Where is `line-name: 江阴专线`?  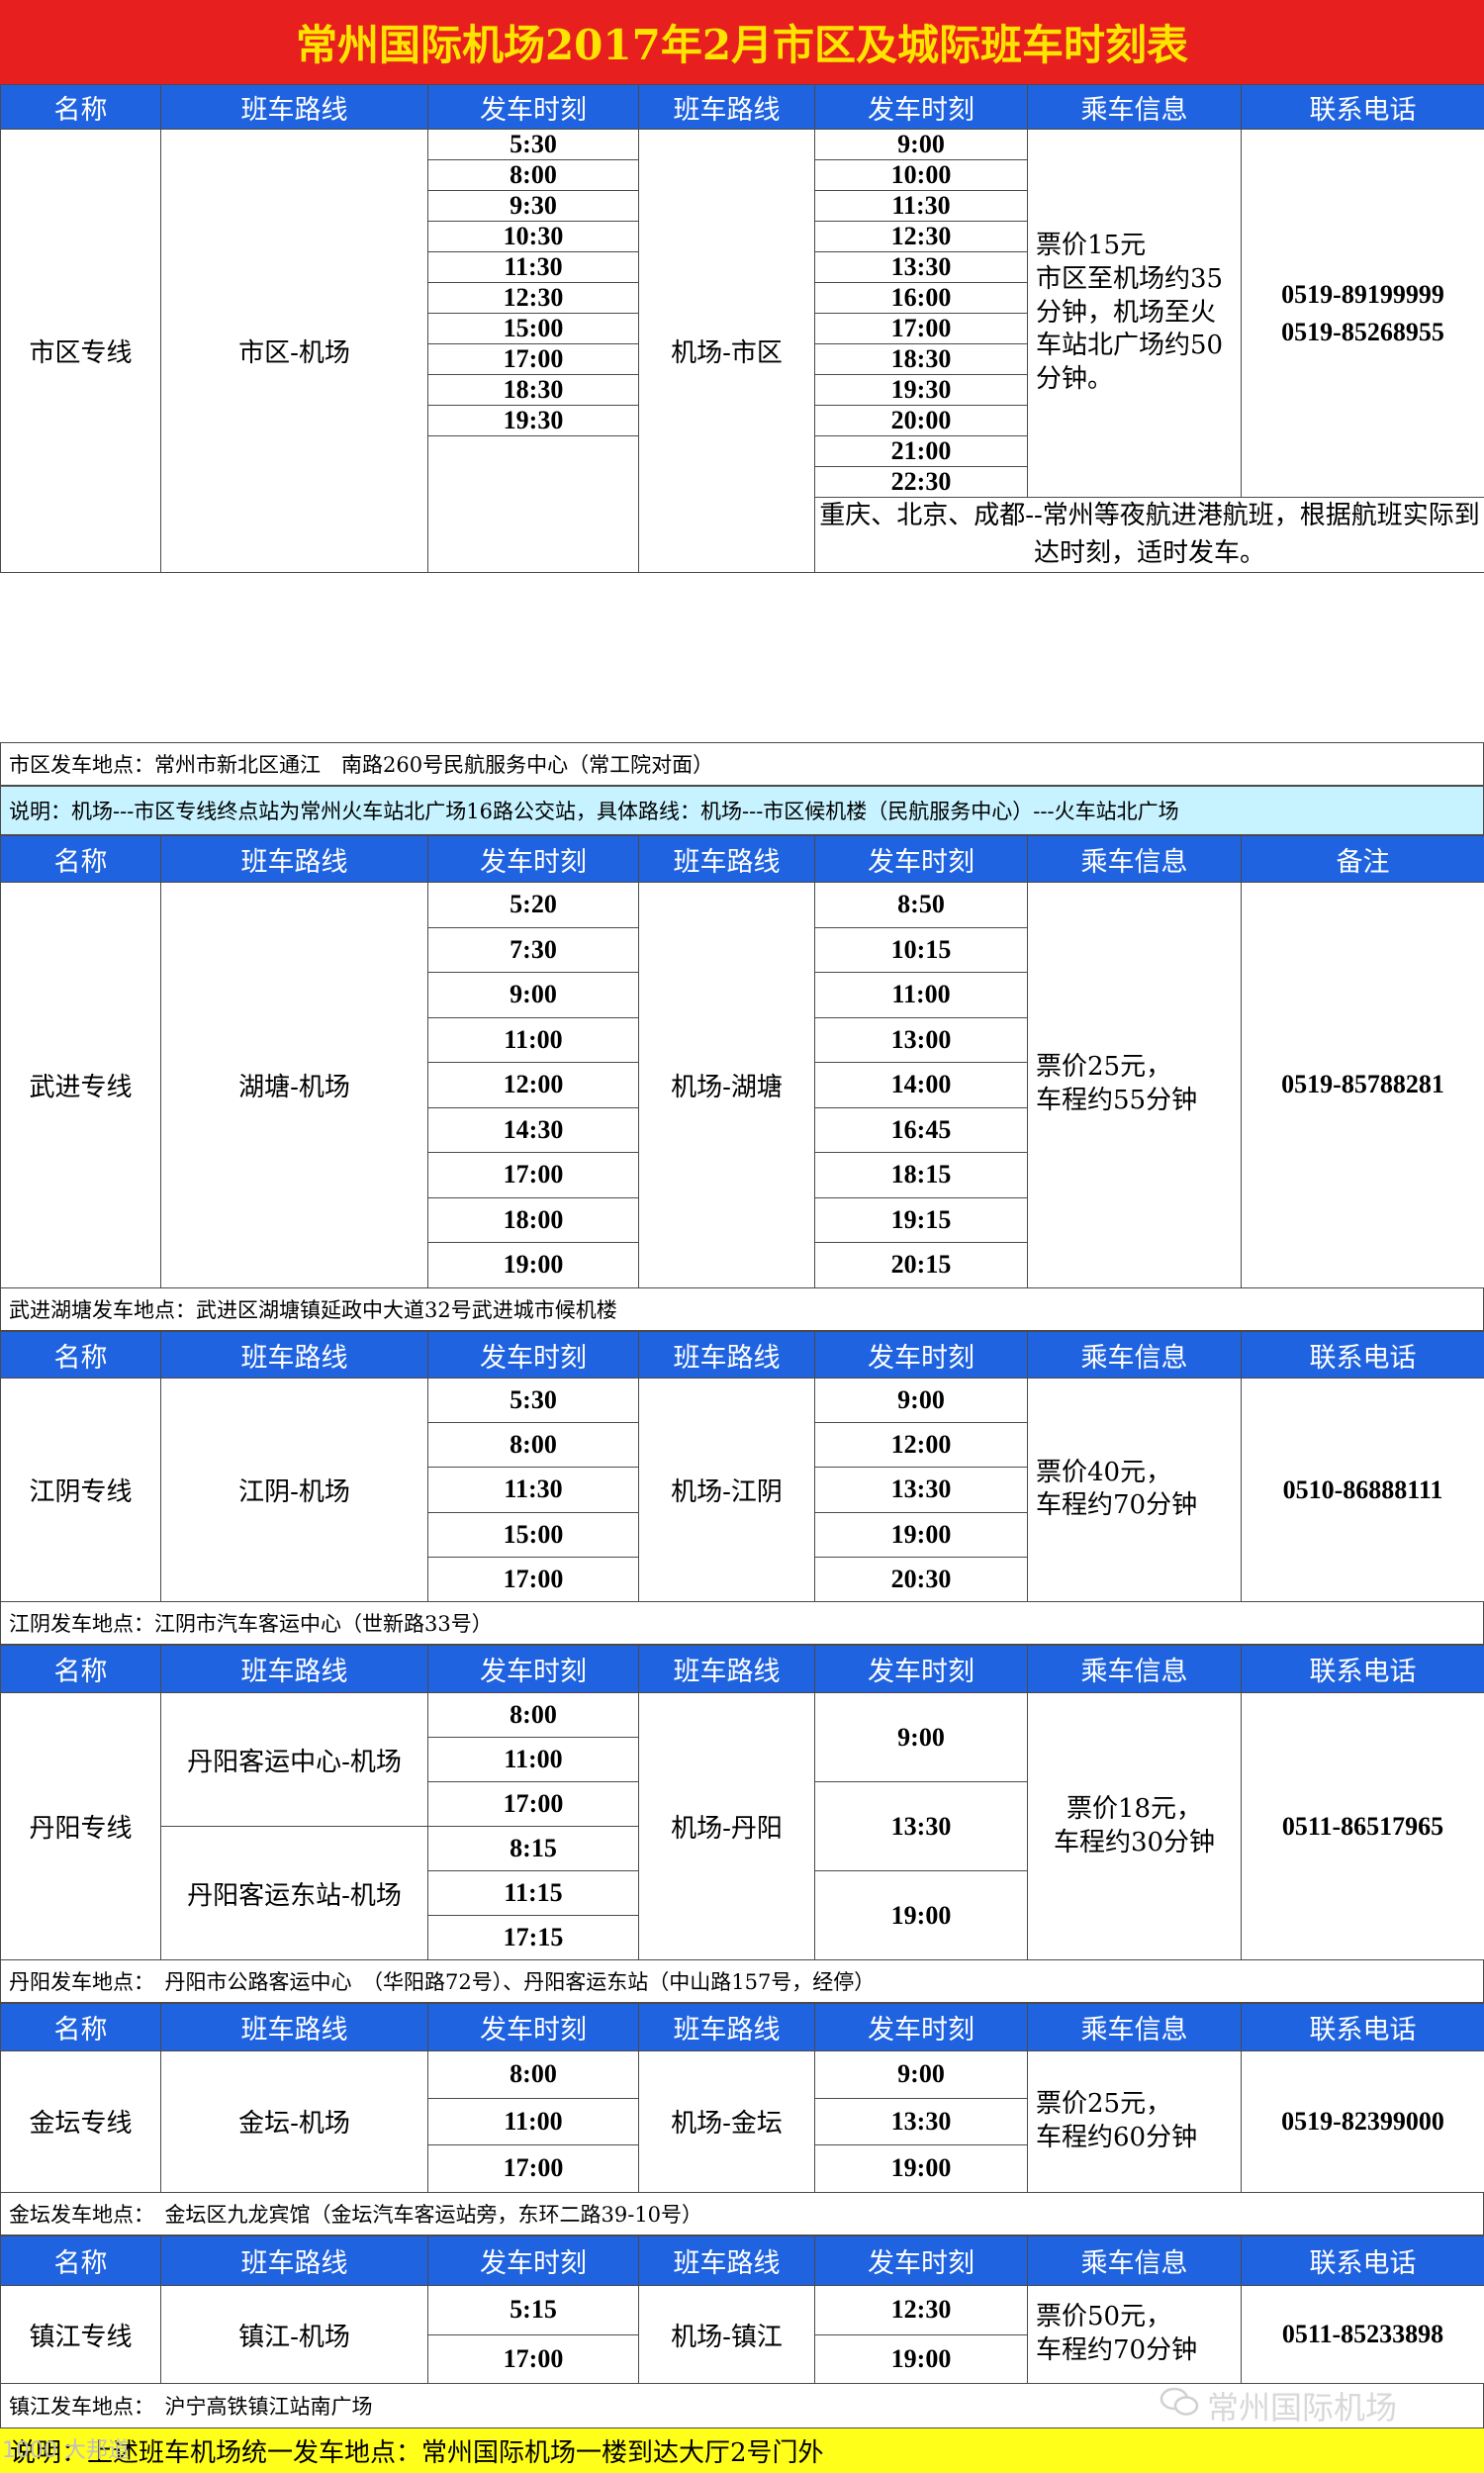 line-name: 江阴专线 is located at coordinates (80, 1490).